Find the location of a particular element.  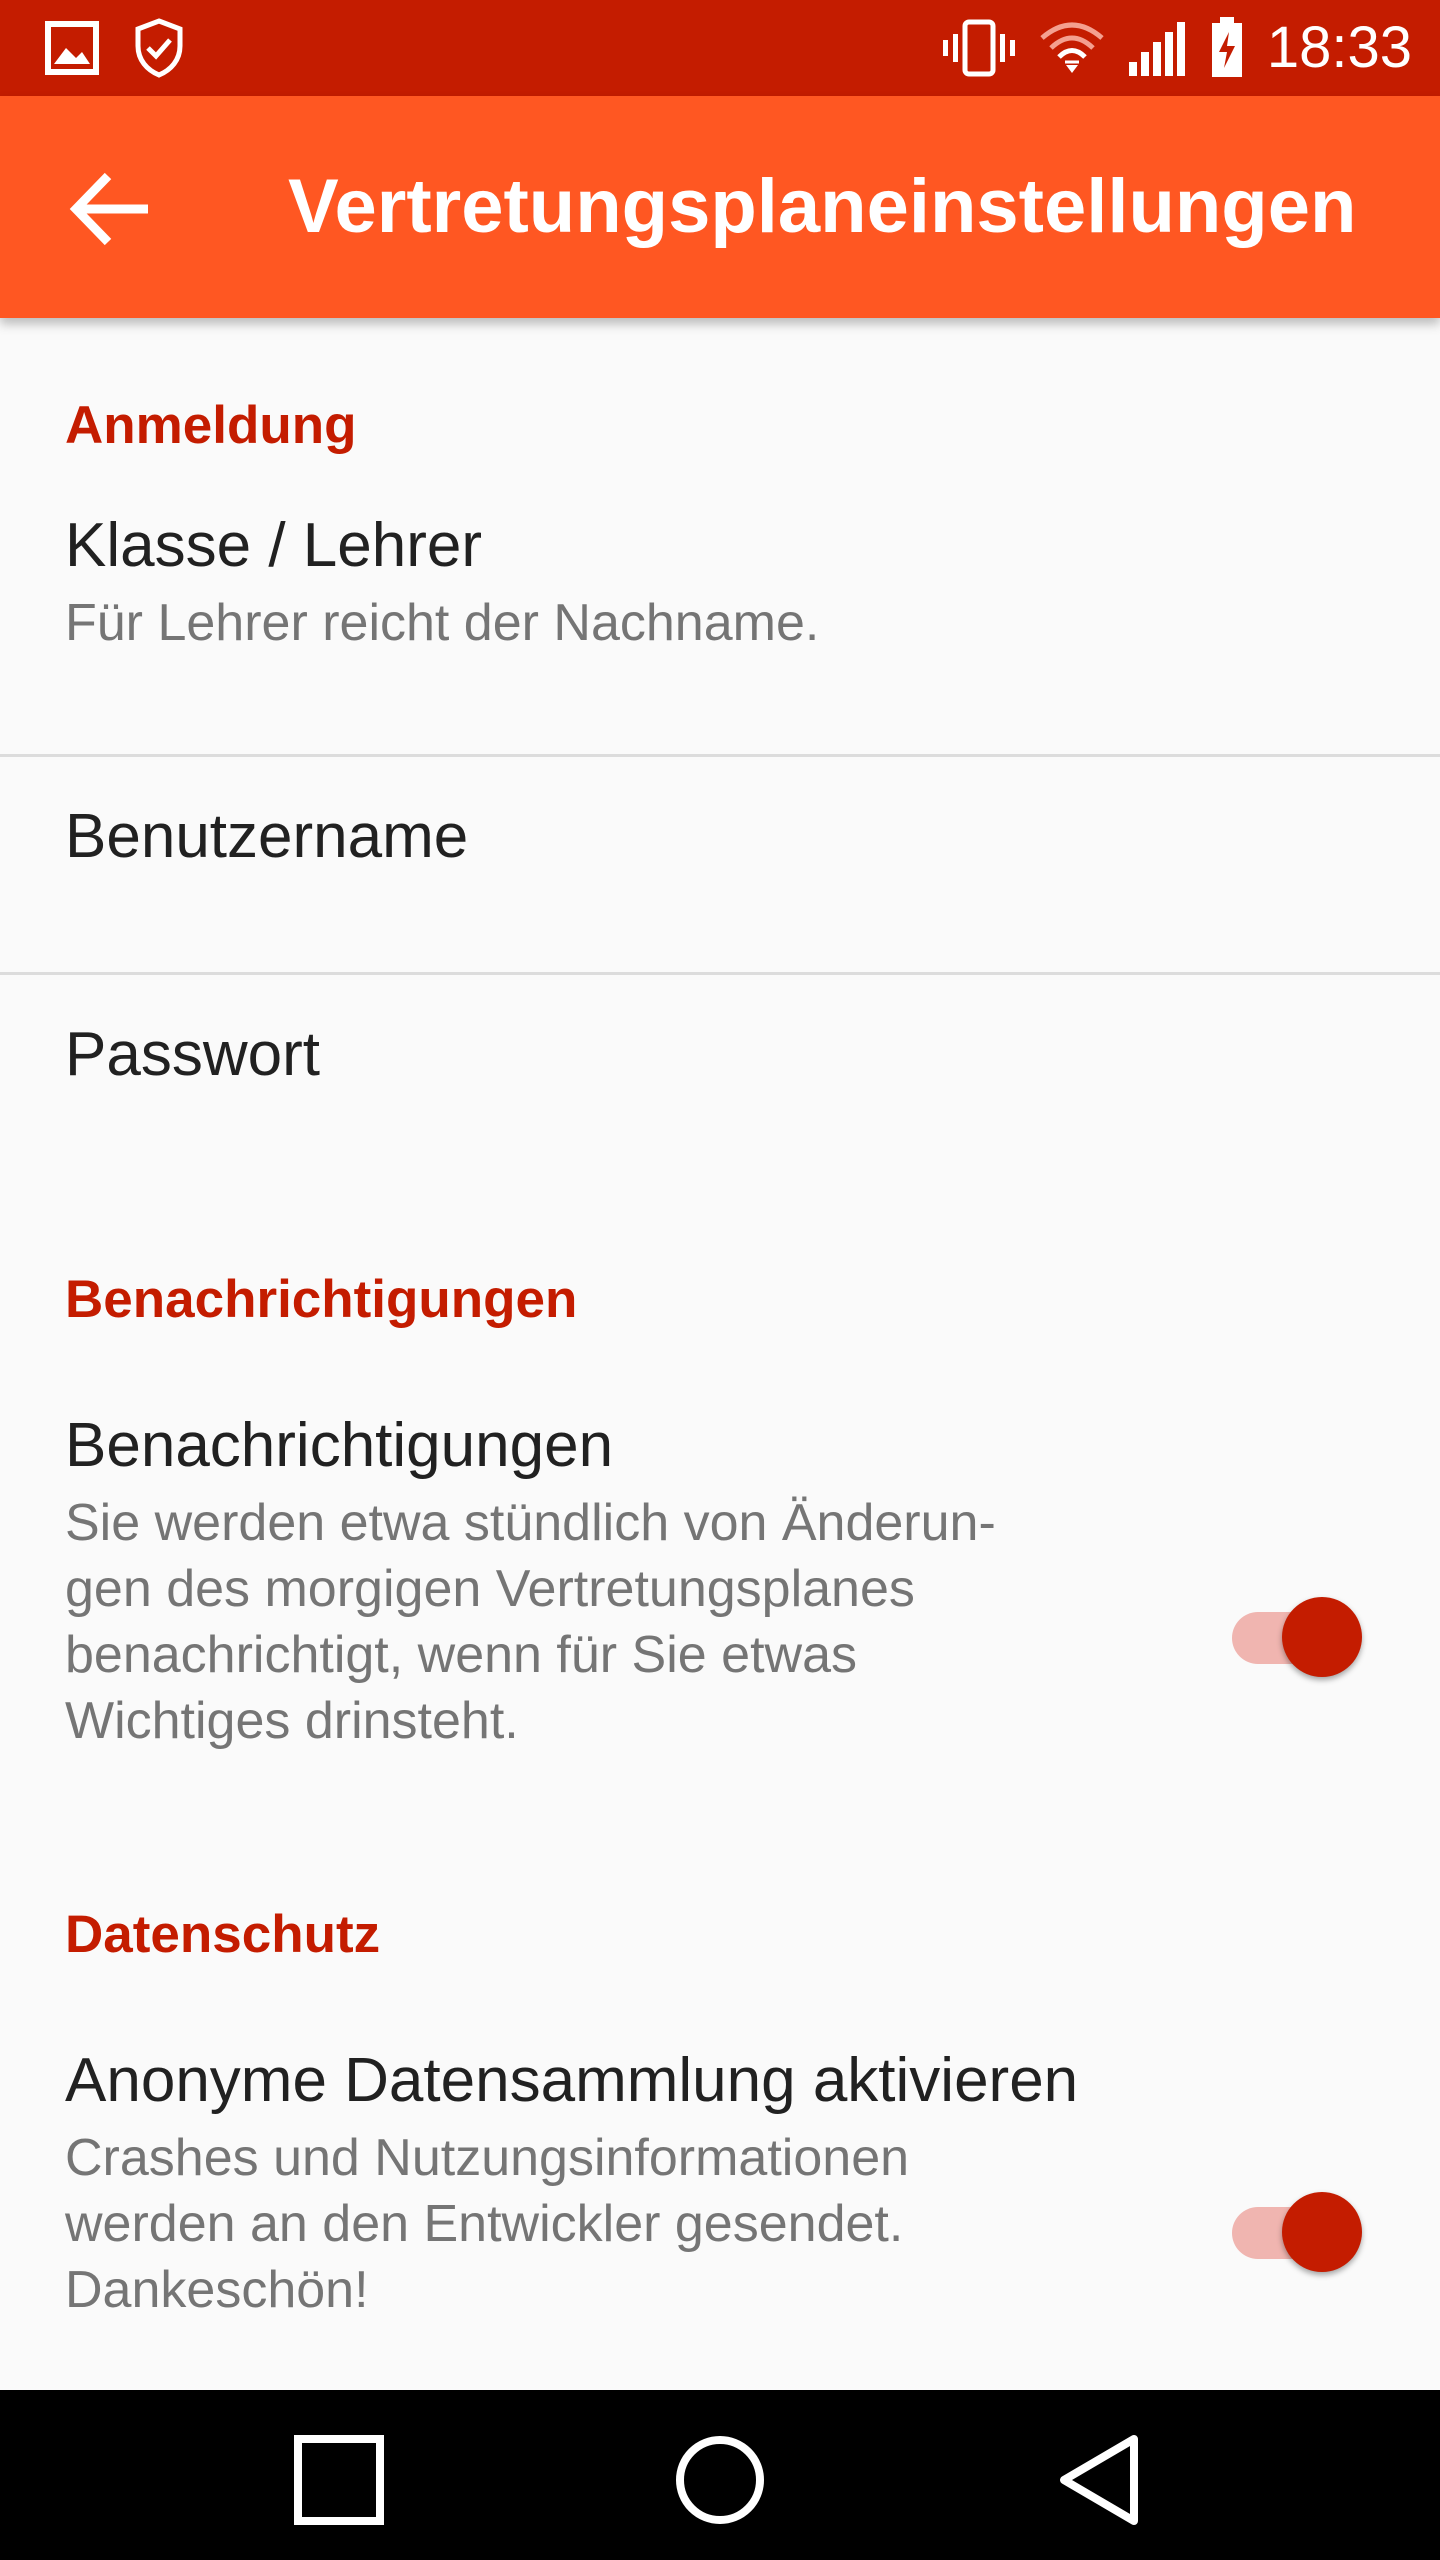

square-icon is located at coordinates (339, 2480).